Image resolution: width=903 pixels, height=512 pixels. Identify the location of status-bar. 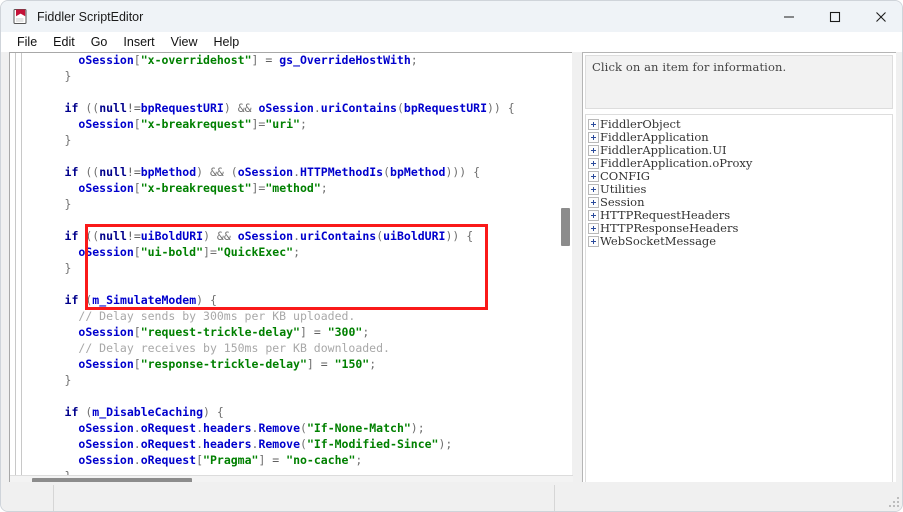
(451, 496).